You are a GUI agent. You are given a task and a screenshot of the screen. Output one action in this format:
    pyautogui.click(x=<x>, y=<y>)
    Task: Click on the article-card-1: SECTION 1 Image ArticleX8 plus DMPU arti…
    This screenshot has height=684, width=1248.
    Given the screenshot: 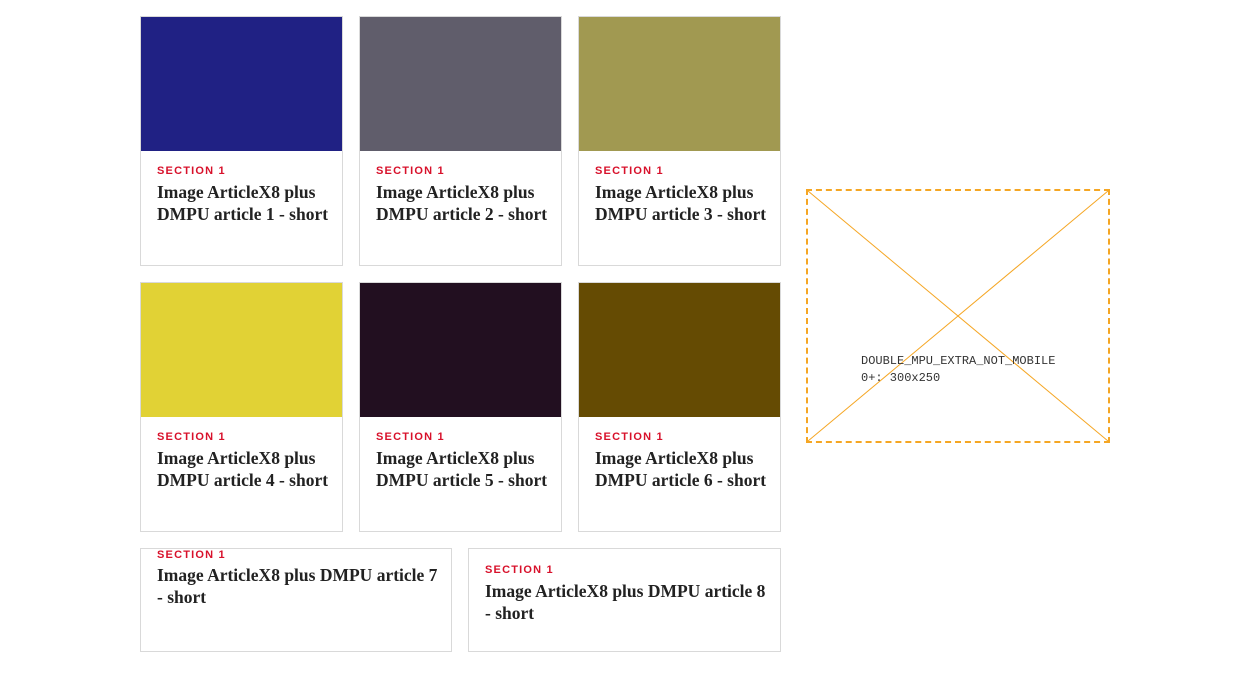 What is the action you would take?
    pyautogui.click(x=241, y=141)
    